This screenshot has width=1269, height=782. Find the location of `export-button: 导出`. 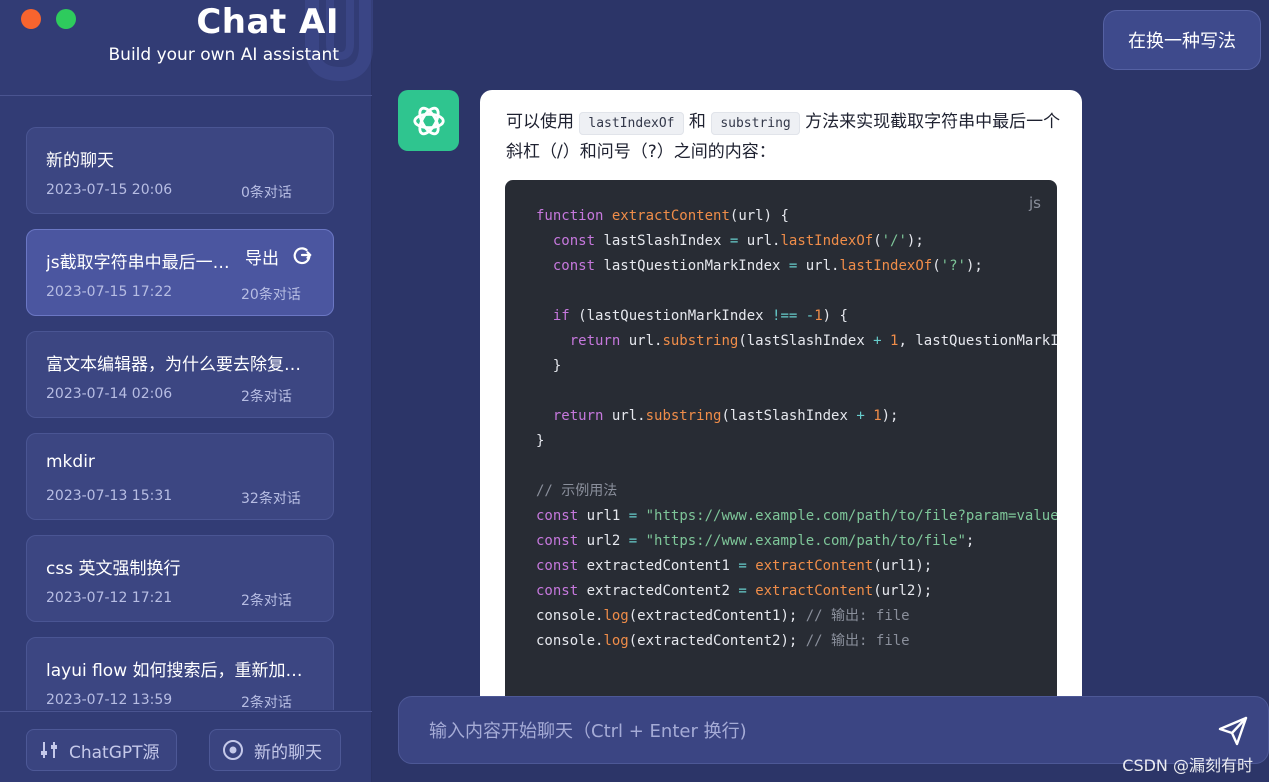

export-button: 导出 is located at coordinates (262, 256).